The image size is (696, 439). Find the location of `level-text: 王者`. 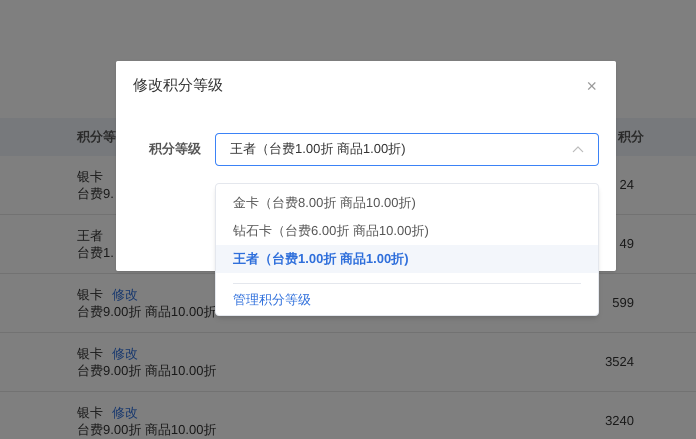

level-text: 王者 is located at coordinates (90, 235).